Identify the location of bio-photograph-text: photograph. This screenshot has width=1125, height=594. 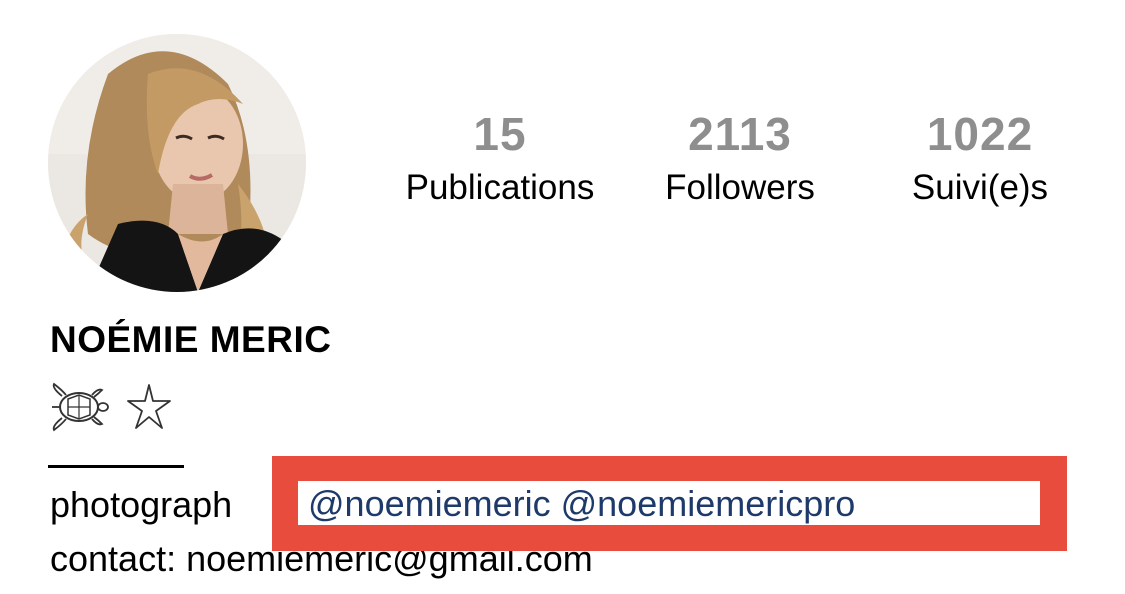
(141, 504).